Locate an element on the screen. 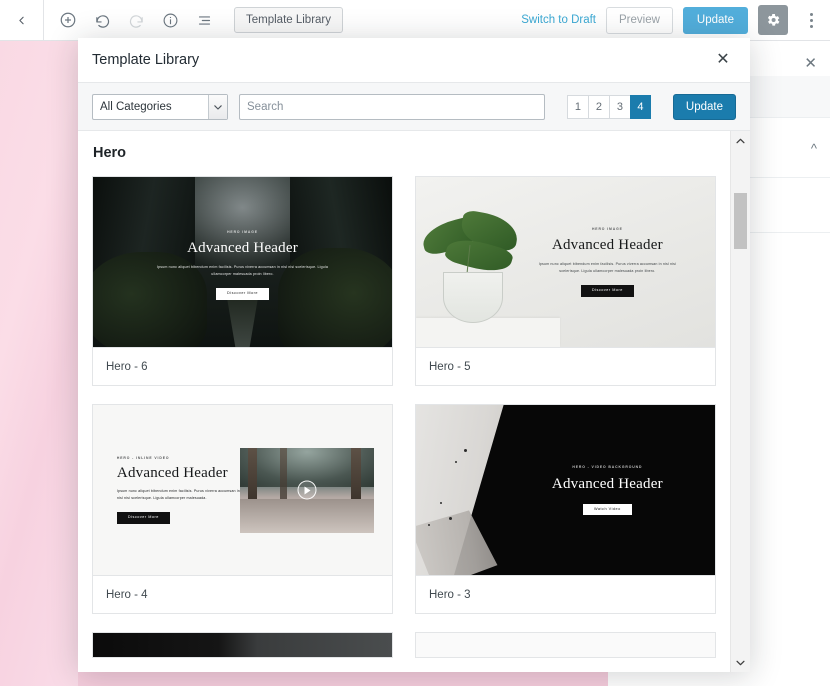  list-view-button is located at coordinates (204, 20).